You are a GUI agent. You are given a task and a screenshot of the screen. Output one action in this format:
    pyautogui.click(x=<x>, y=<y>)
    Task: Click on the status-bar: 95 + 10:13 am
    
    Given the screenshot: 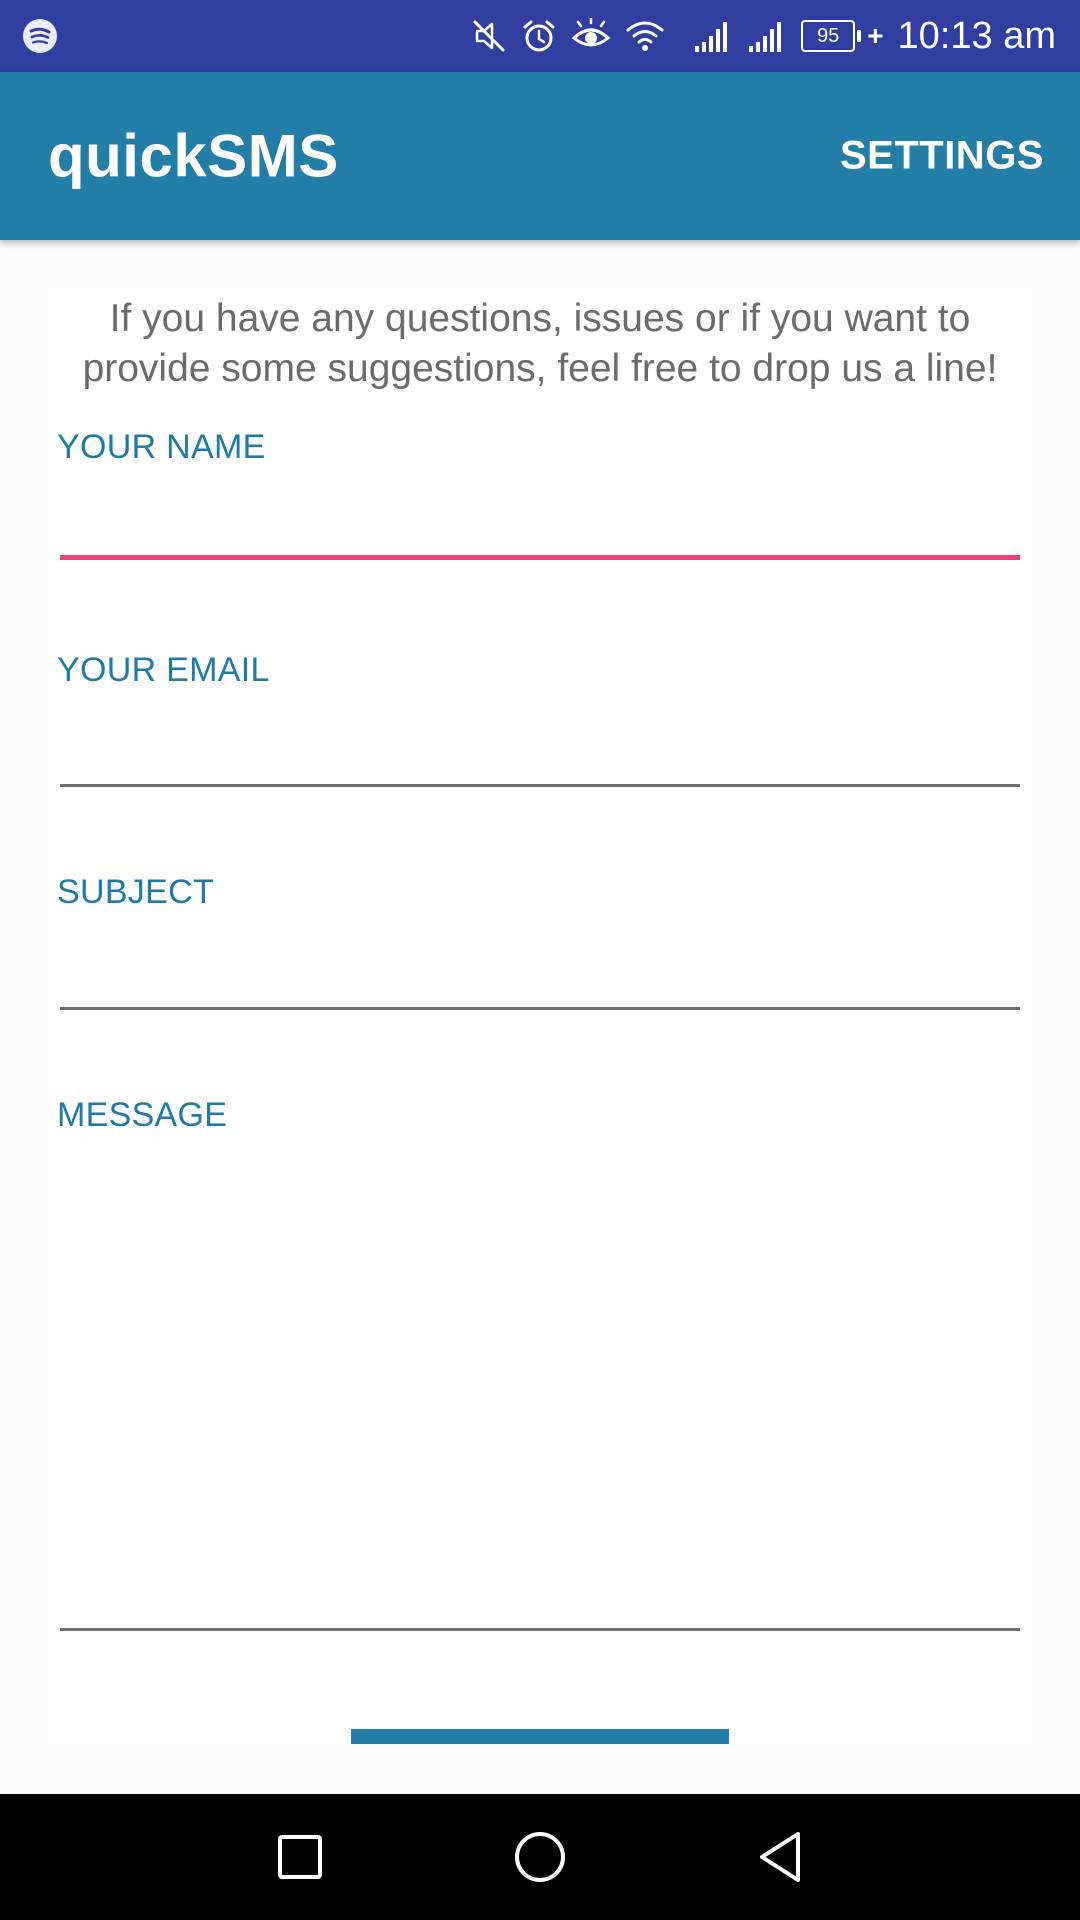 What is the action you would take?
    pyautogui.click(x=540, y=36)
    